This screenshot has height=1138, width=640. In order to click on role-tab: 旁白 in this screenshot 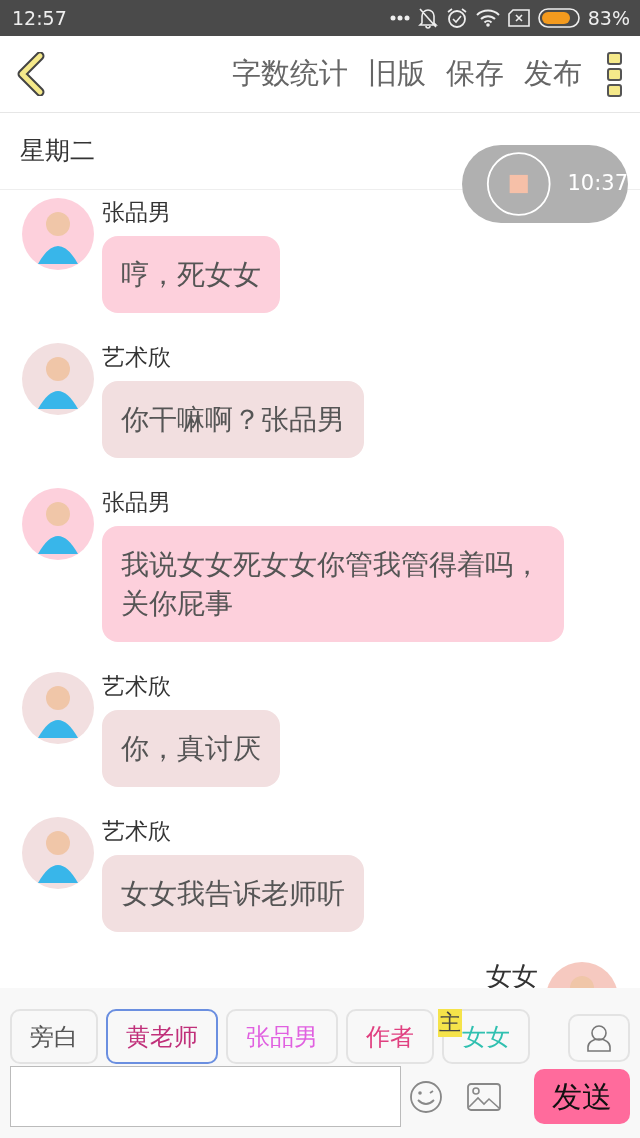, I will do `click(54, 1036)`.